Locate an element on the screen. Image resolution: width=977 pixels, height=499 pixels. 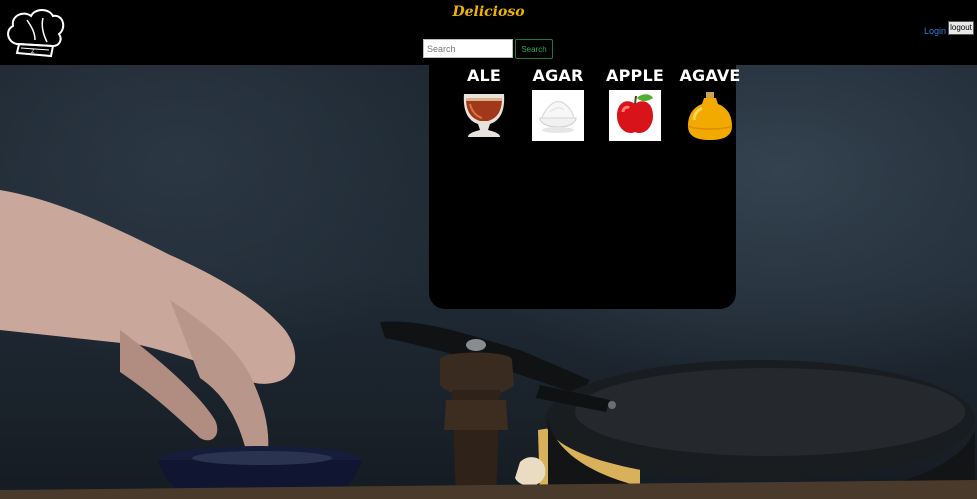
result-card-ale: ALE is located at coordinates (484, 101).